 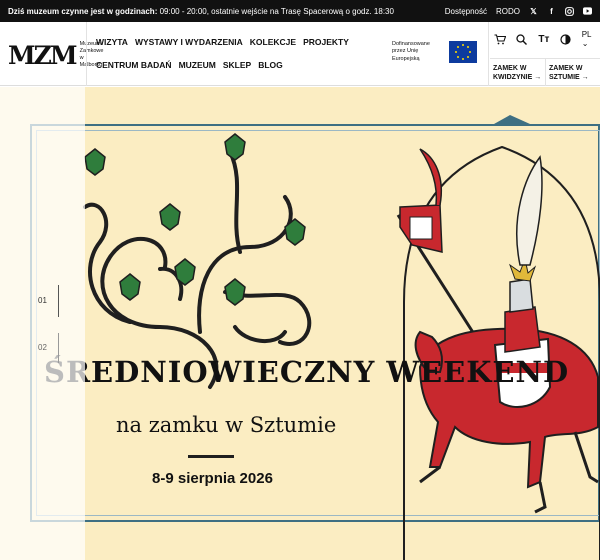 I want to click on slide-2-bar, so click(x=58, y=348).